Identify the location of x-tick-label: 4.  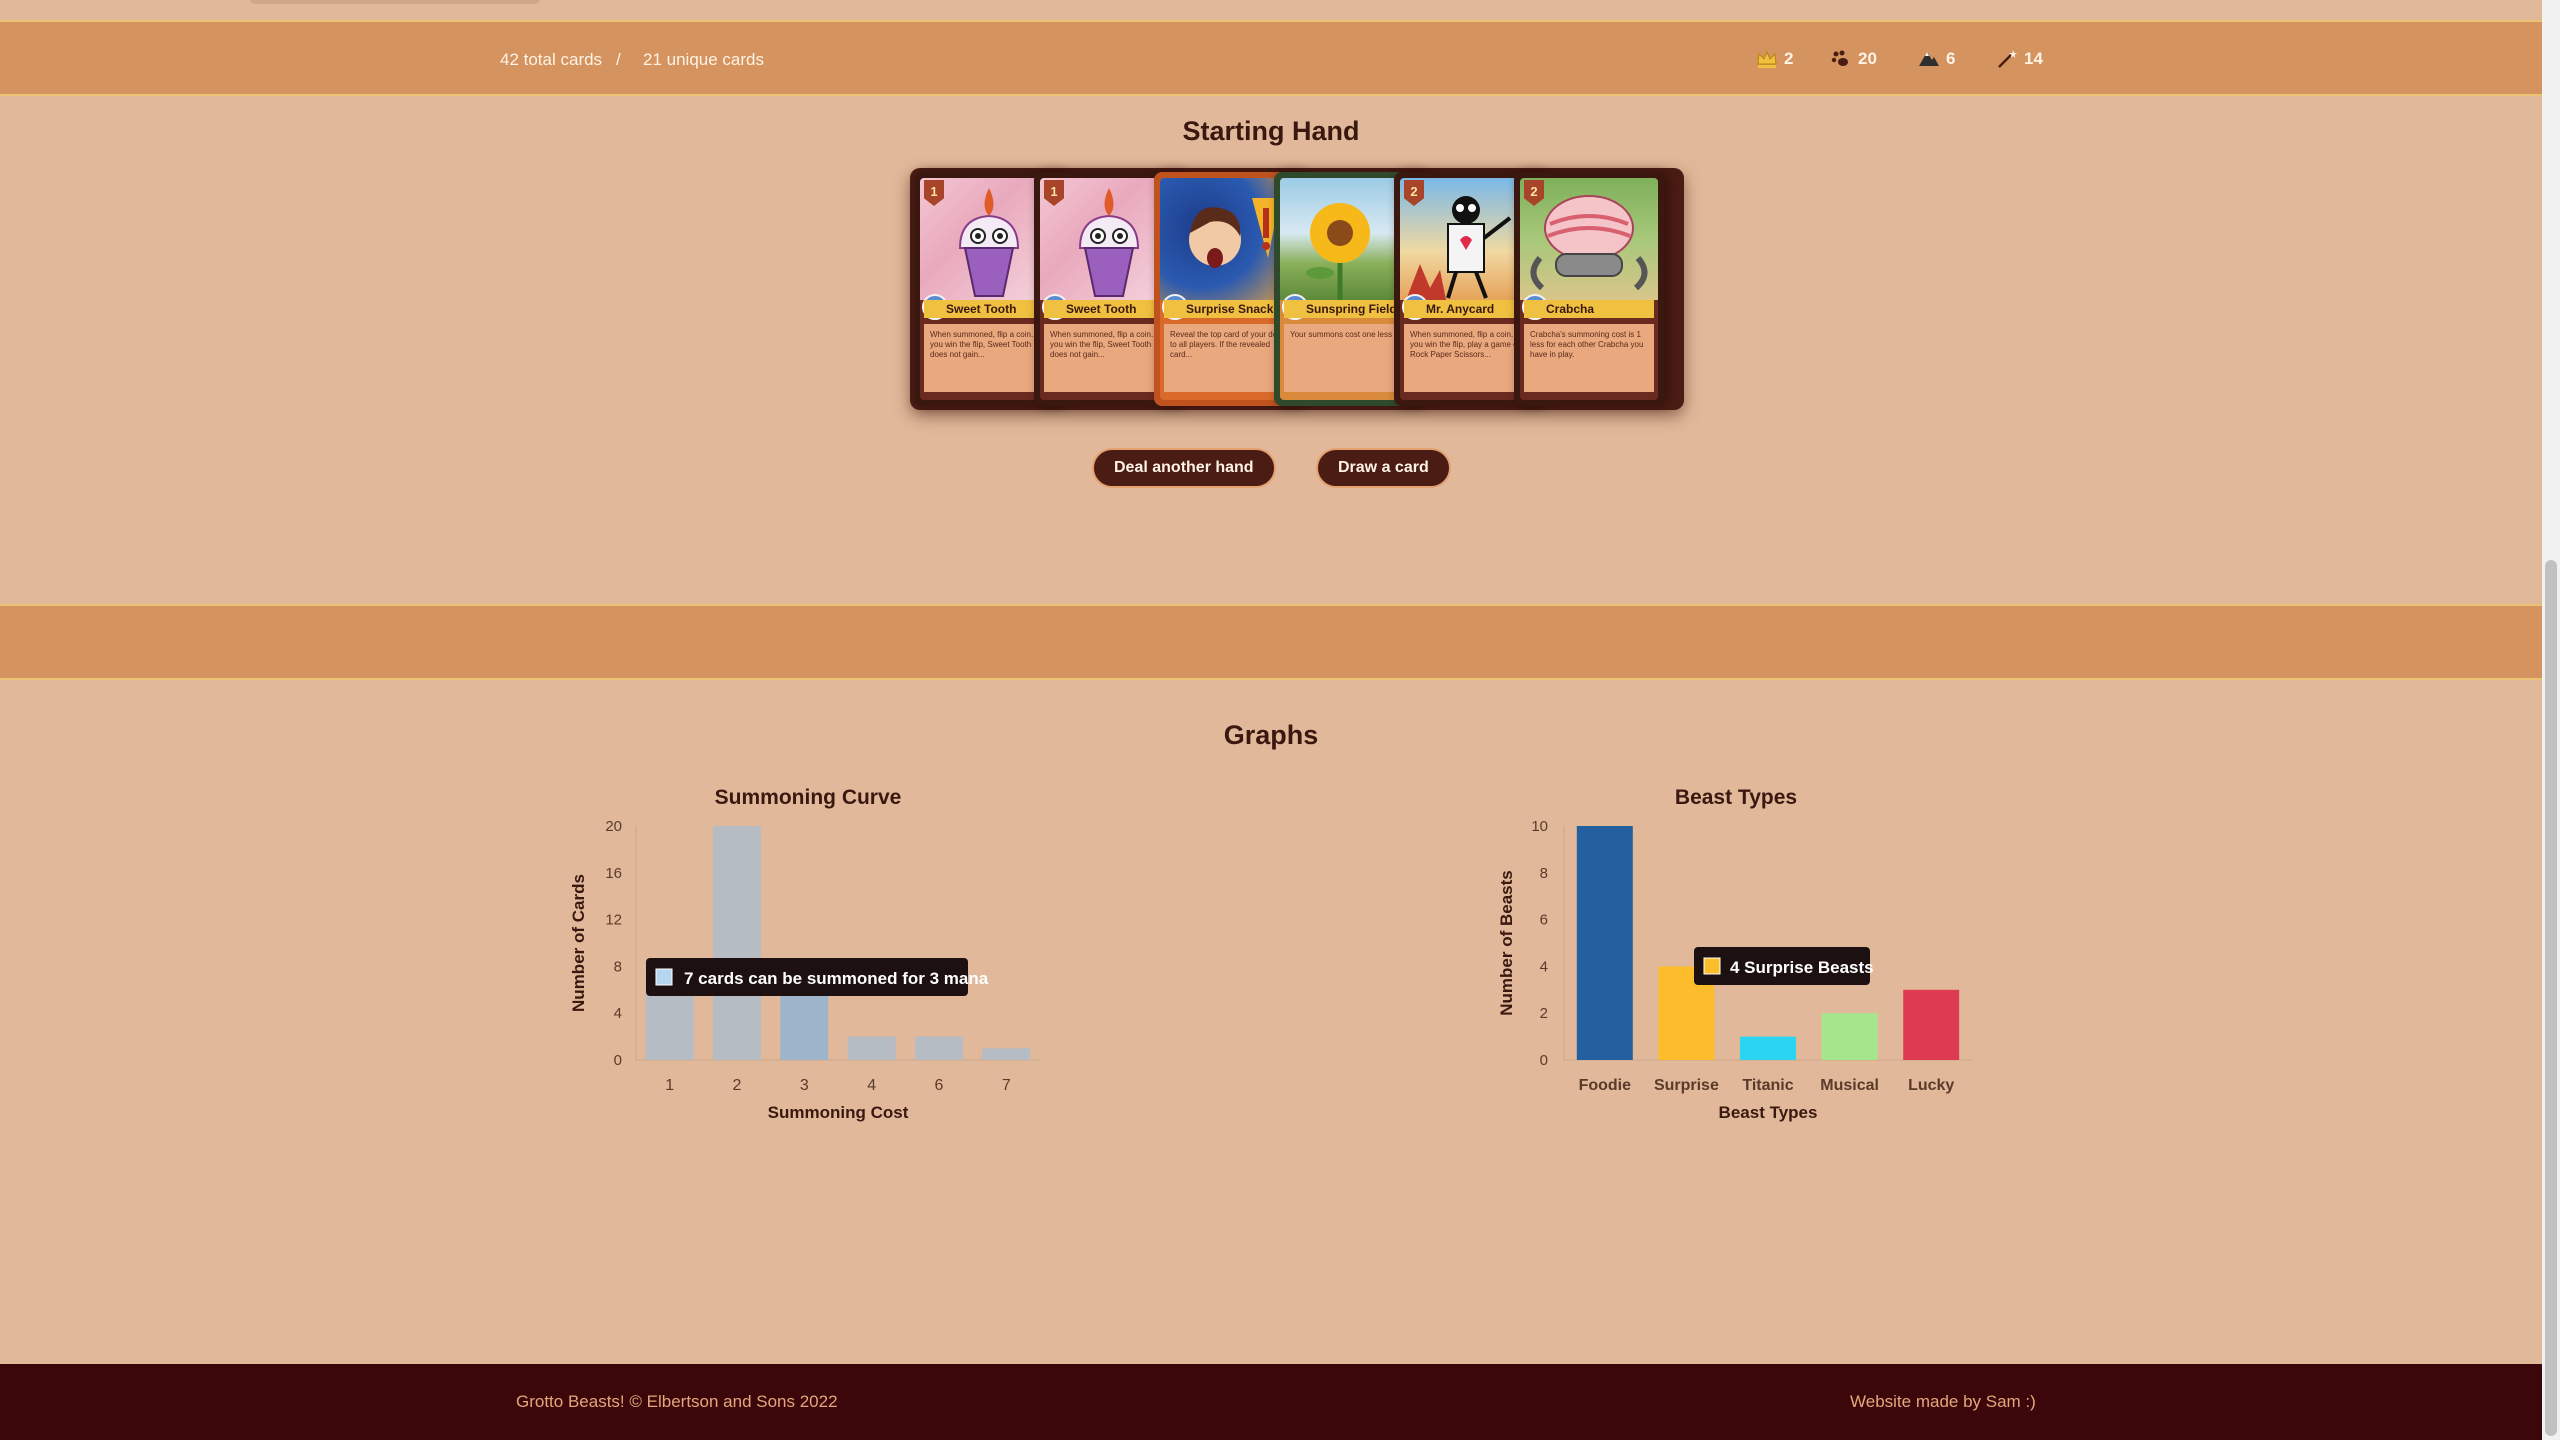
(871, 1085).